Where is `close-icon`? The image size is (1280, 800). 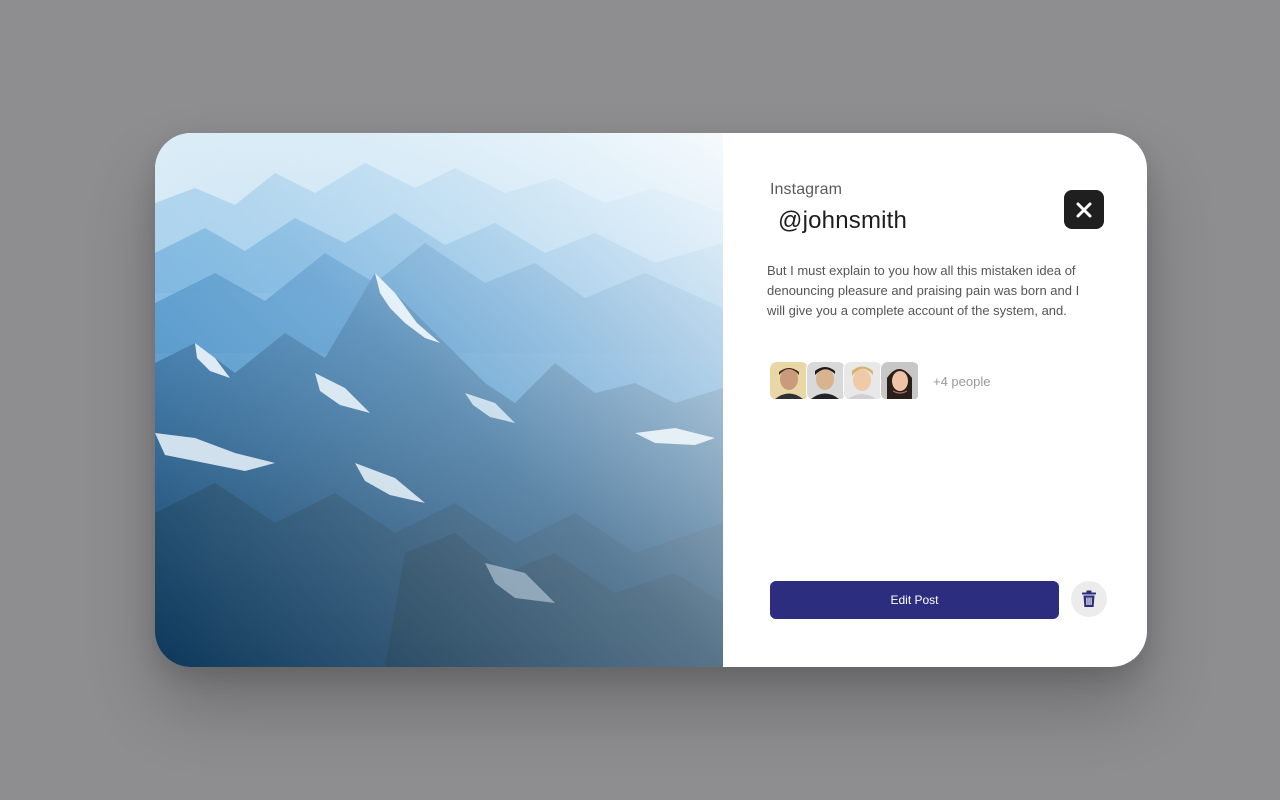
close-icon is located at coordinates (1084, 209).